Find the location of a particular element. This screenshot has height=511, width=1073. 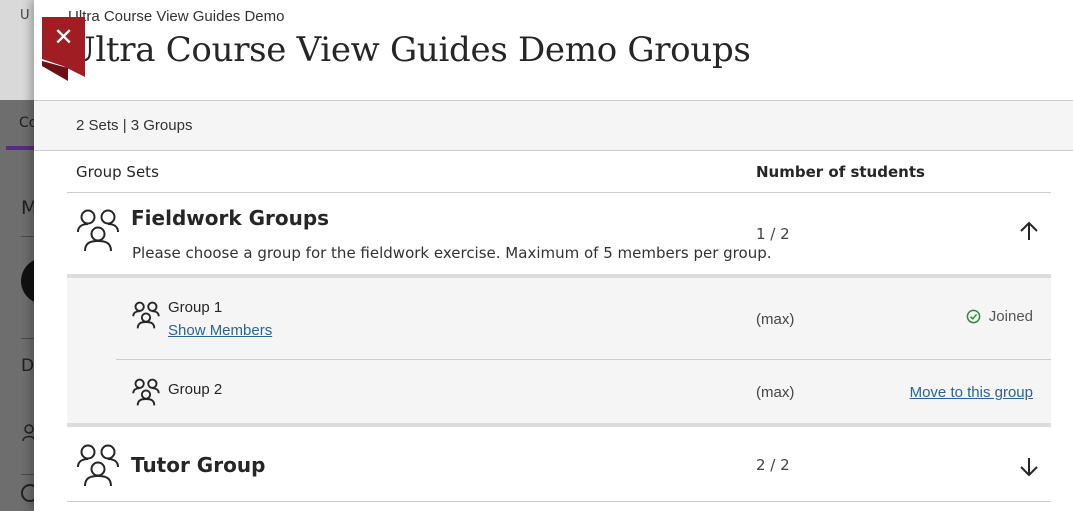

check-circle-icon is located at coordinates (973, 316).